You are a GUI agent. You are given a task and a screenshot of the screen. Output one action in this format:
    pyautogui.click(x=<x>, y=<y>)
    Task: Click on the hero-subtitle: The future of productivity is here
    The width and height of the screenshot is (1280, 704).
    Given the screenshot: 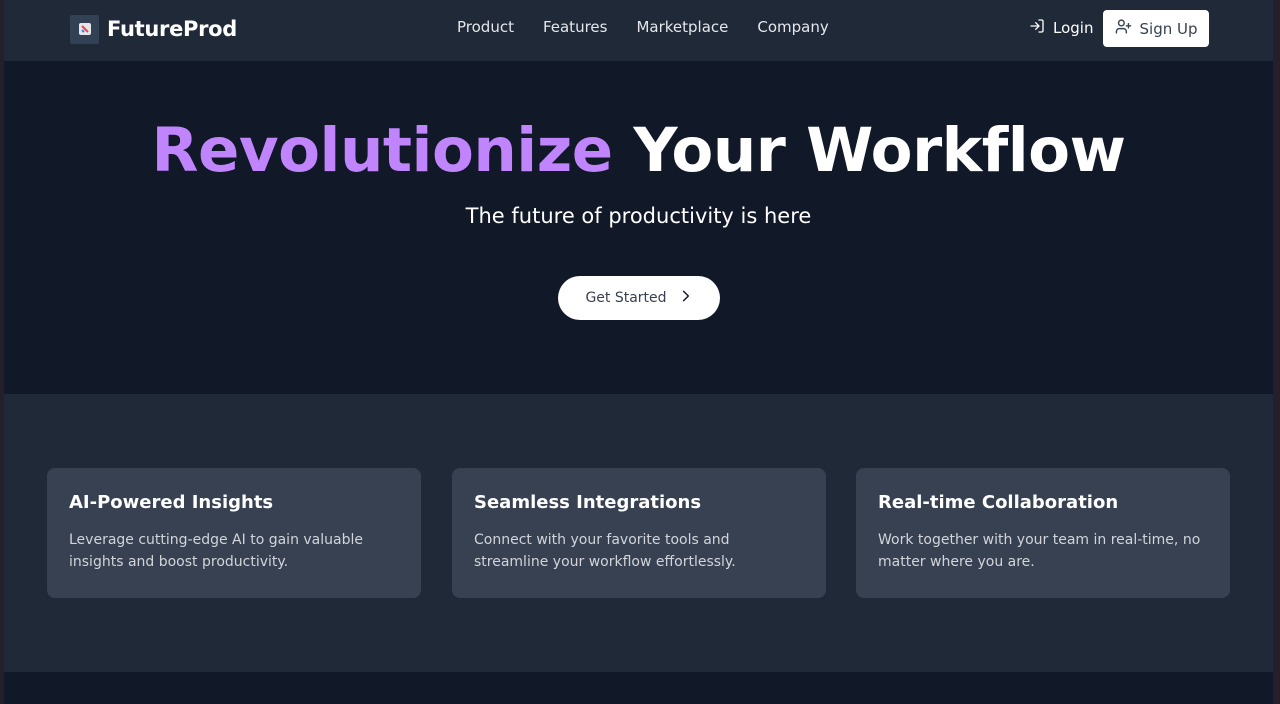 What is the action you would take?
    pyautogui.click(x=638, y=216)
    